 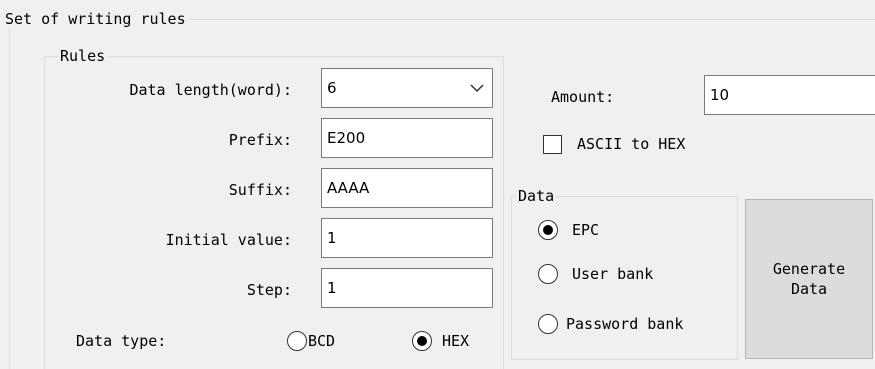 What do you see at coordinates (548, 274) in the screenshot?
I see `user-bank-radio` at bounding box center [548, 274].